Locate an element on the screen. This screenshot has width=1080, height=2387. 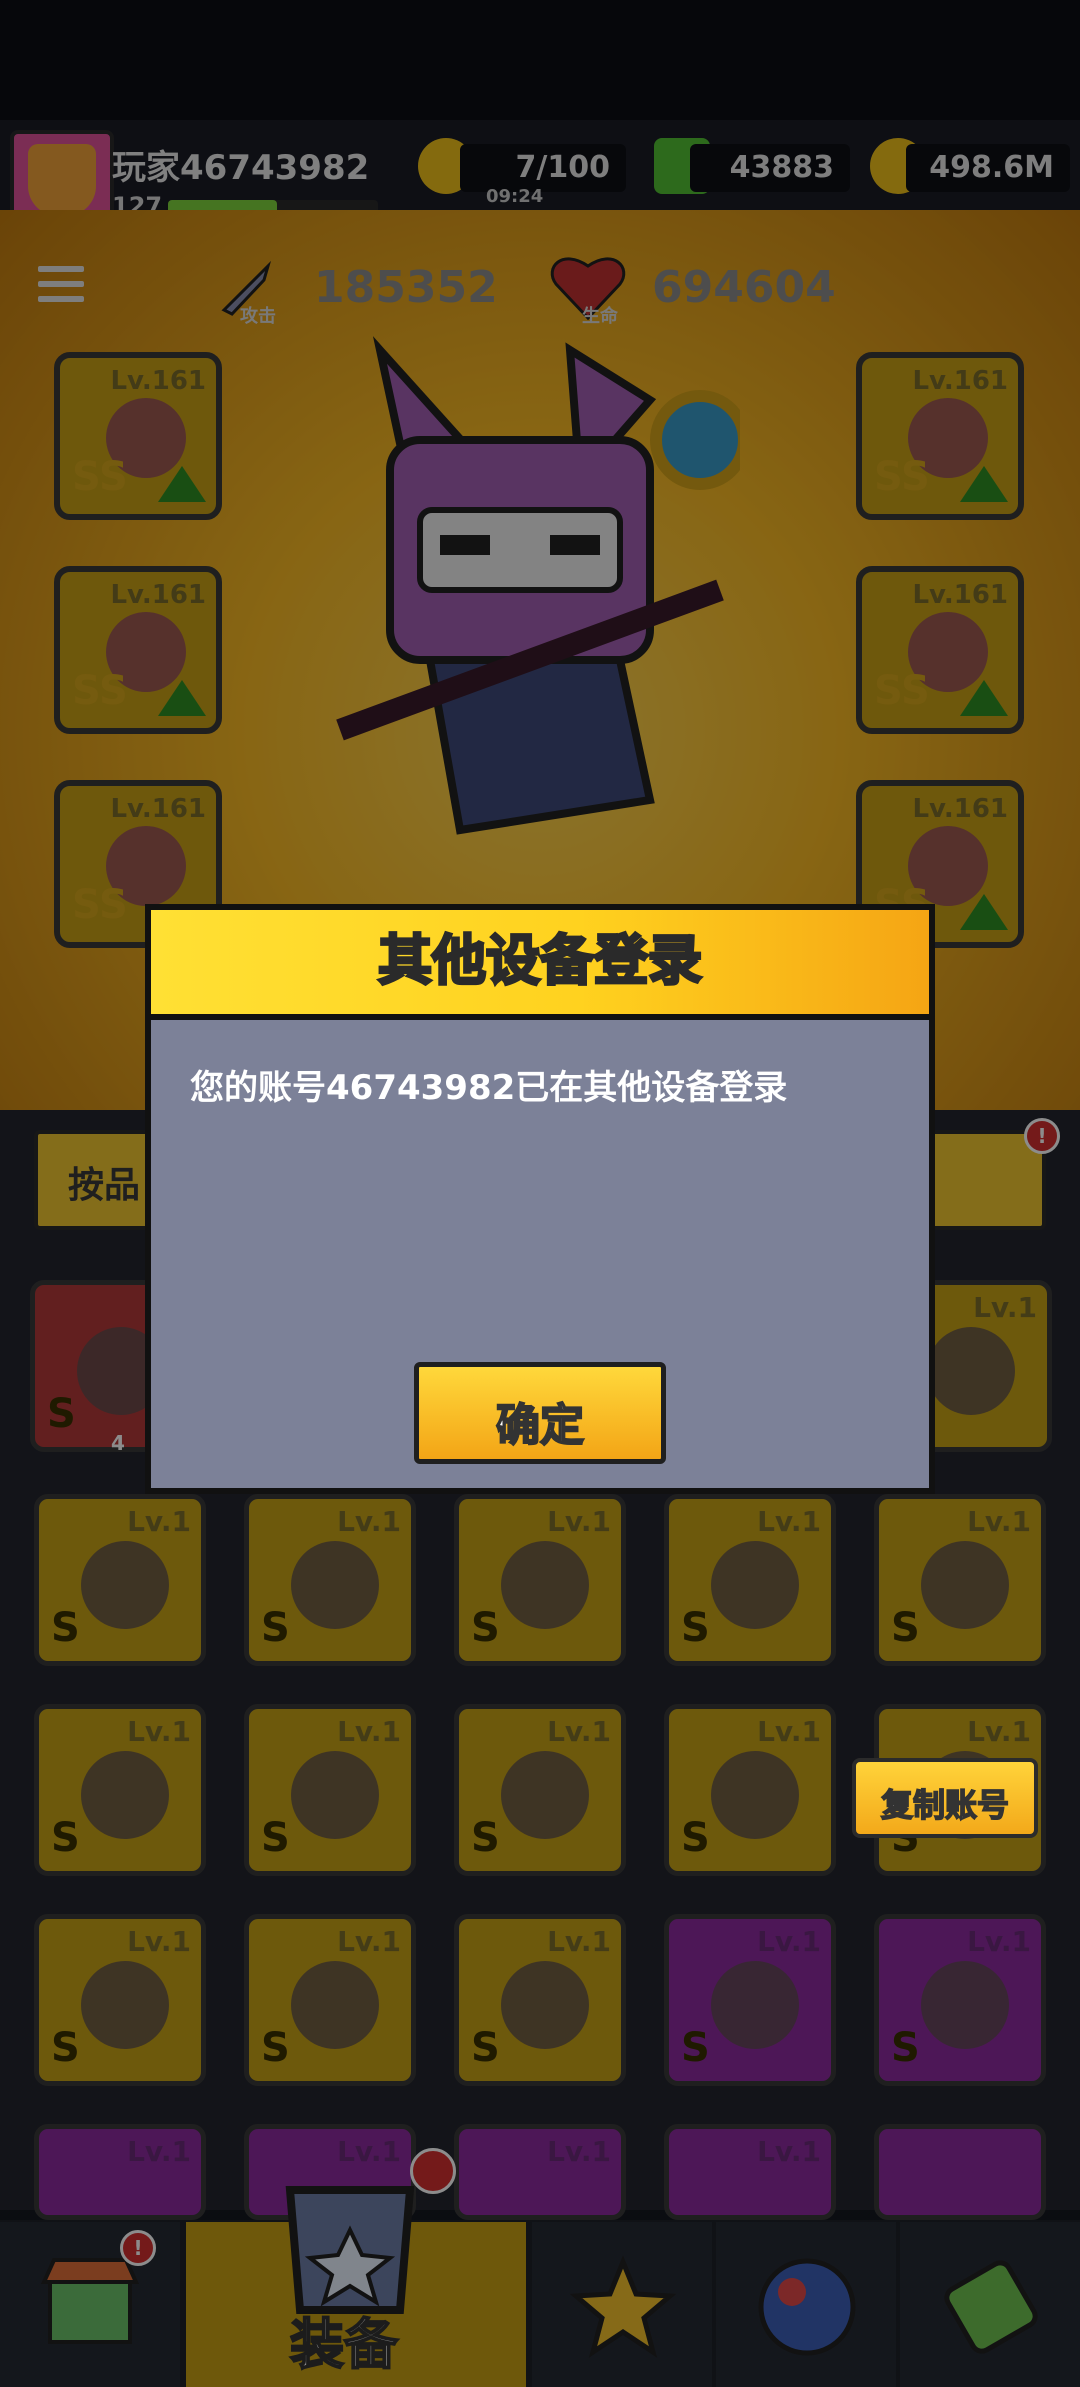
copy-account-button: 复制账号 is located at coordinates (945, 1798).